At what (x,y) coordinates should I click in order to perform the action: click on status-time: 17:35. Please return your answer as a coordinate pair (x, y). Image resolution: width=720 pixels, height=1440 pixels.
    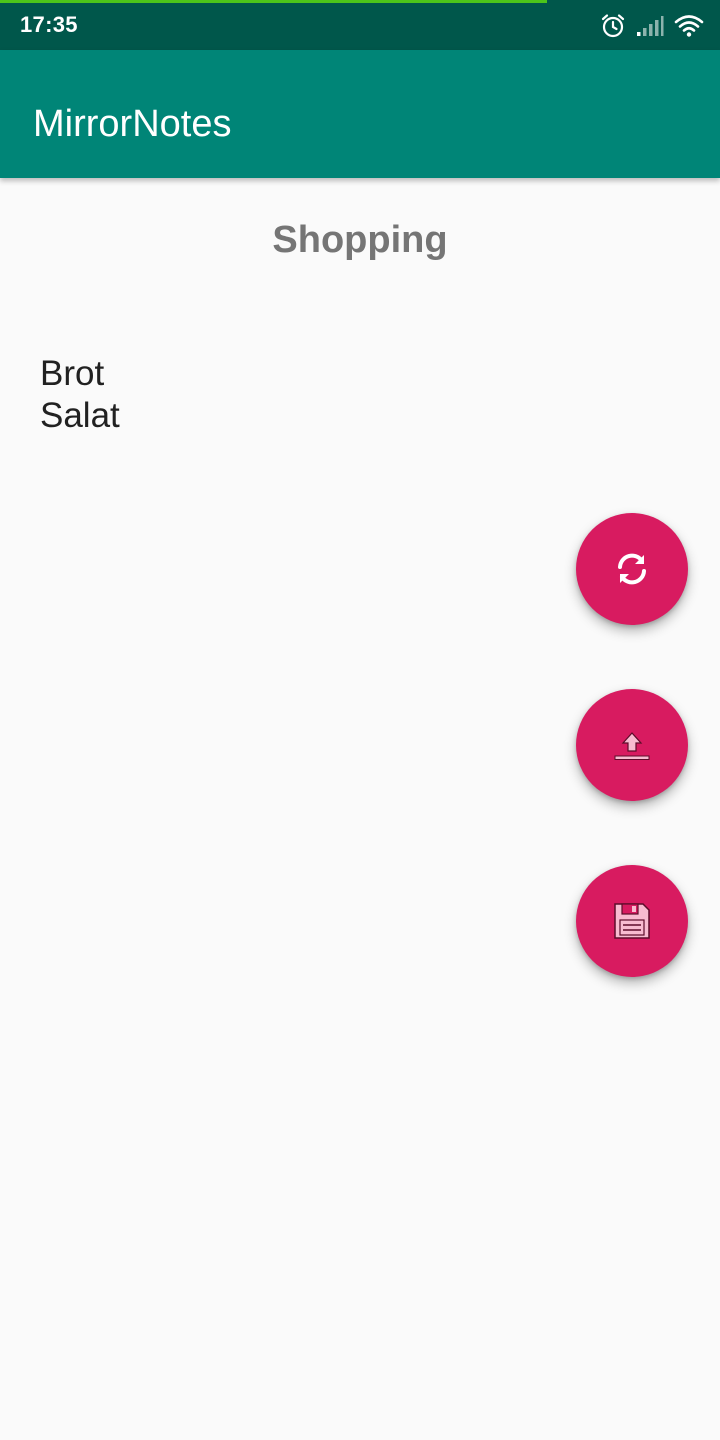
    Looking at the image, I should click on (49, 24).